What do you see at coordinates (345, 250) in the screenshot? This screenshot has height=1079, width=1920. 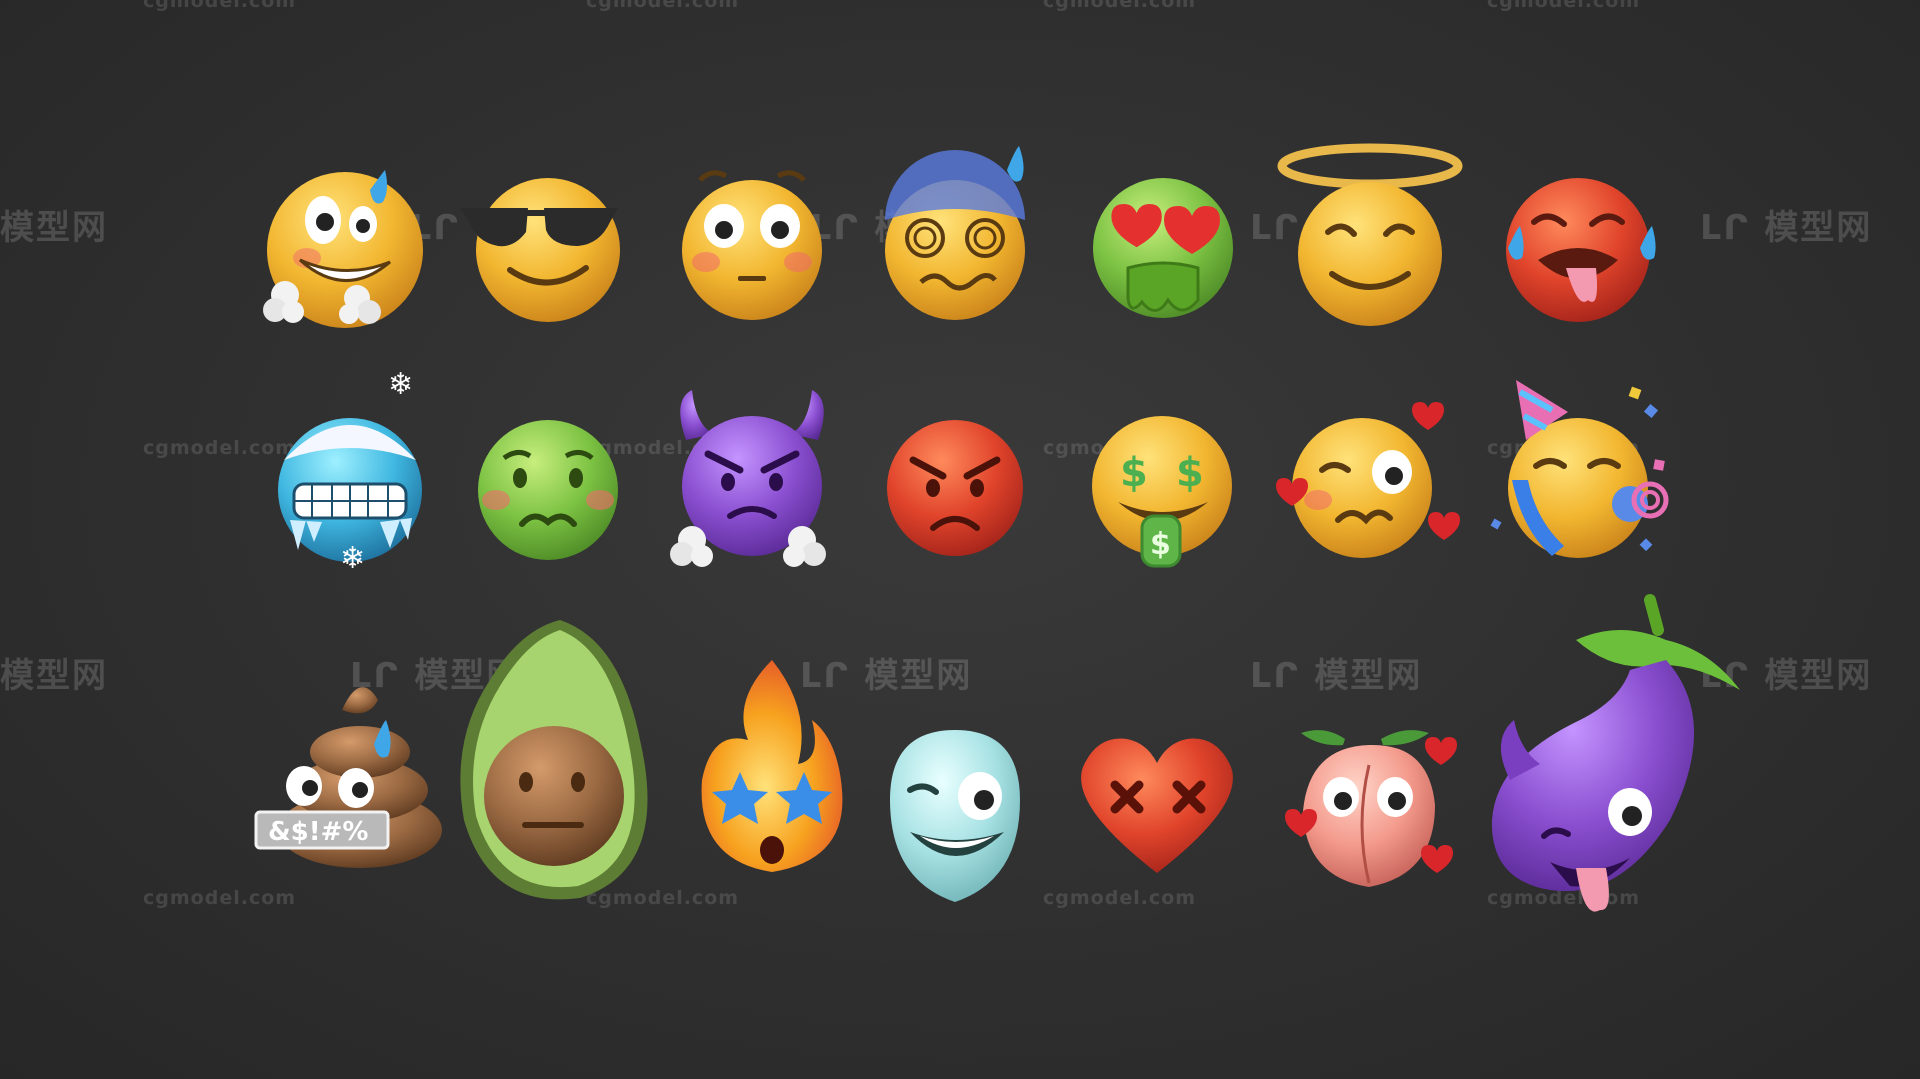 I see `hot-sweat-face-emoji` at bounding box center [345, 250].